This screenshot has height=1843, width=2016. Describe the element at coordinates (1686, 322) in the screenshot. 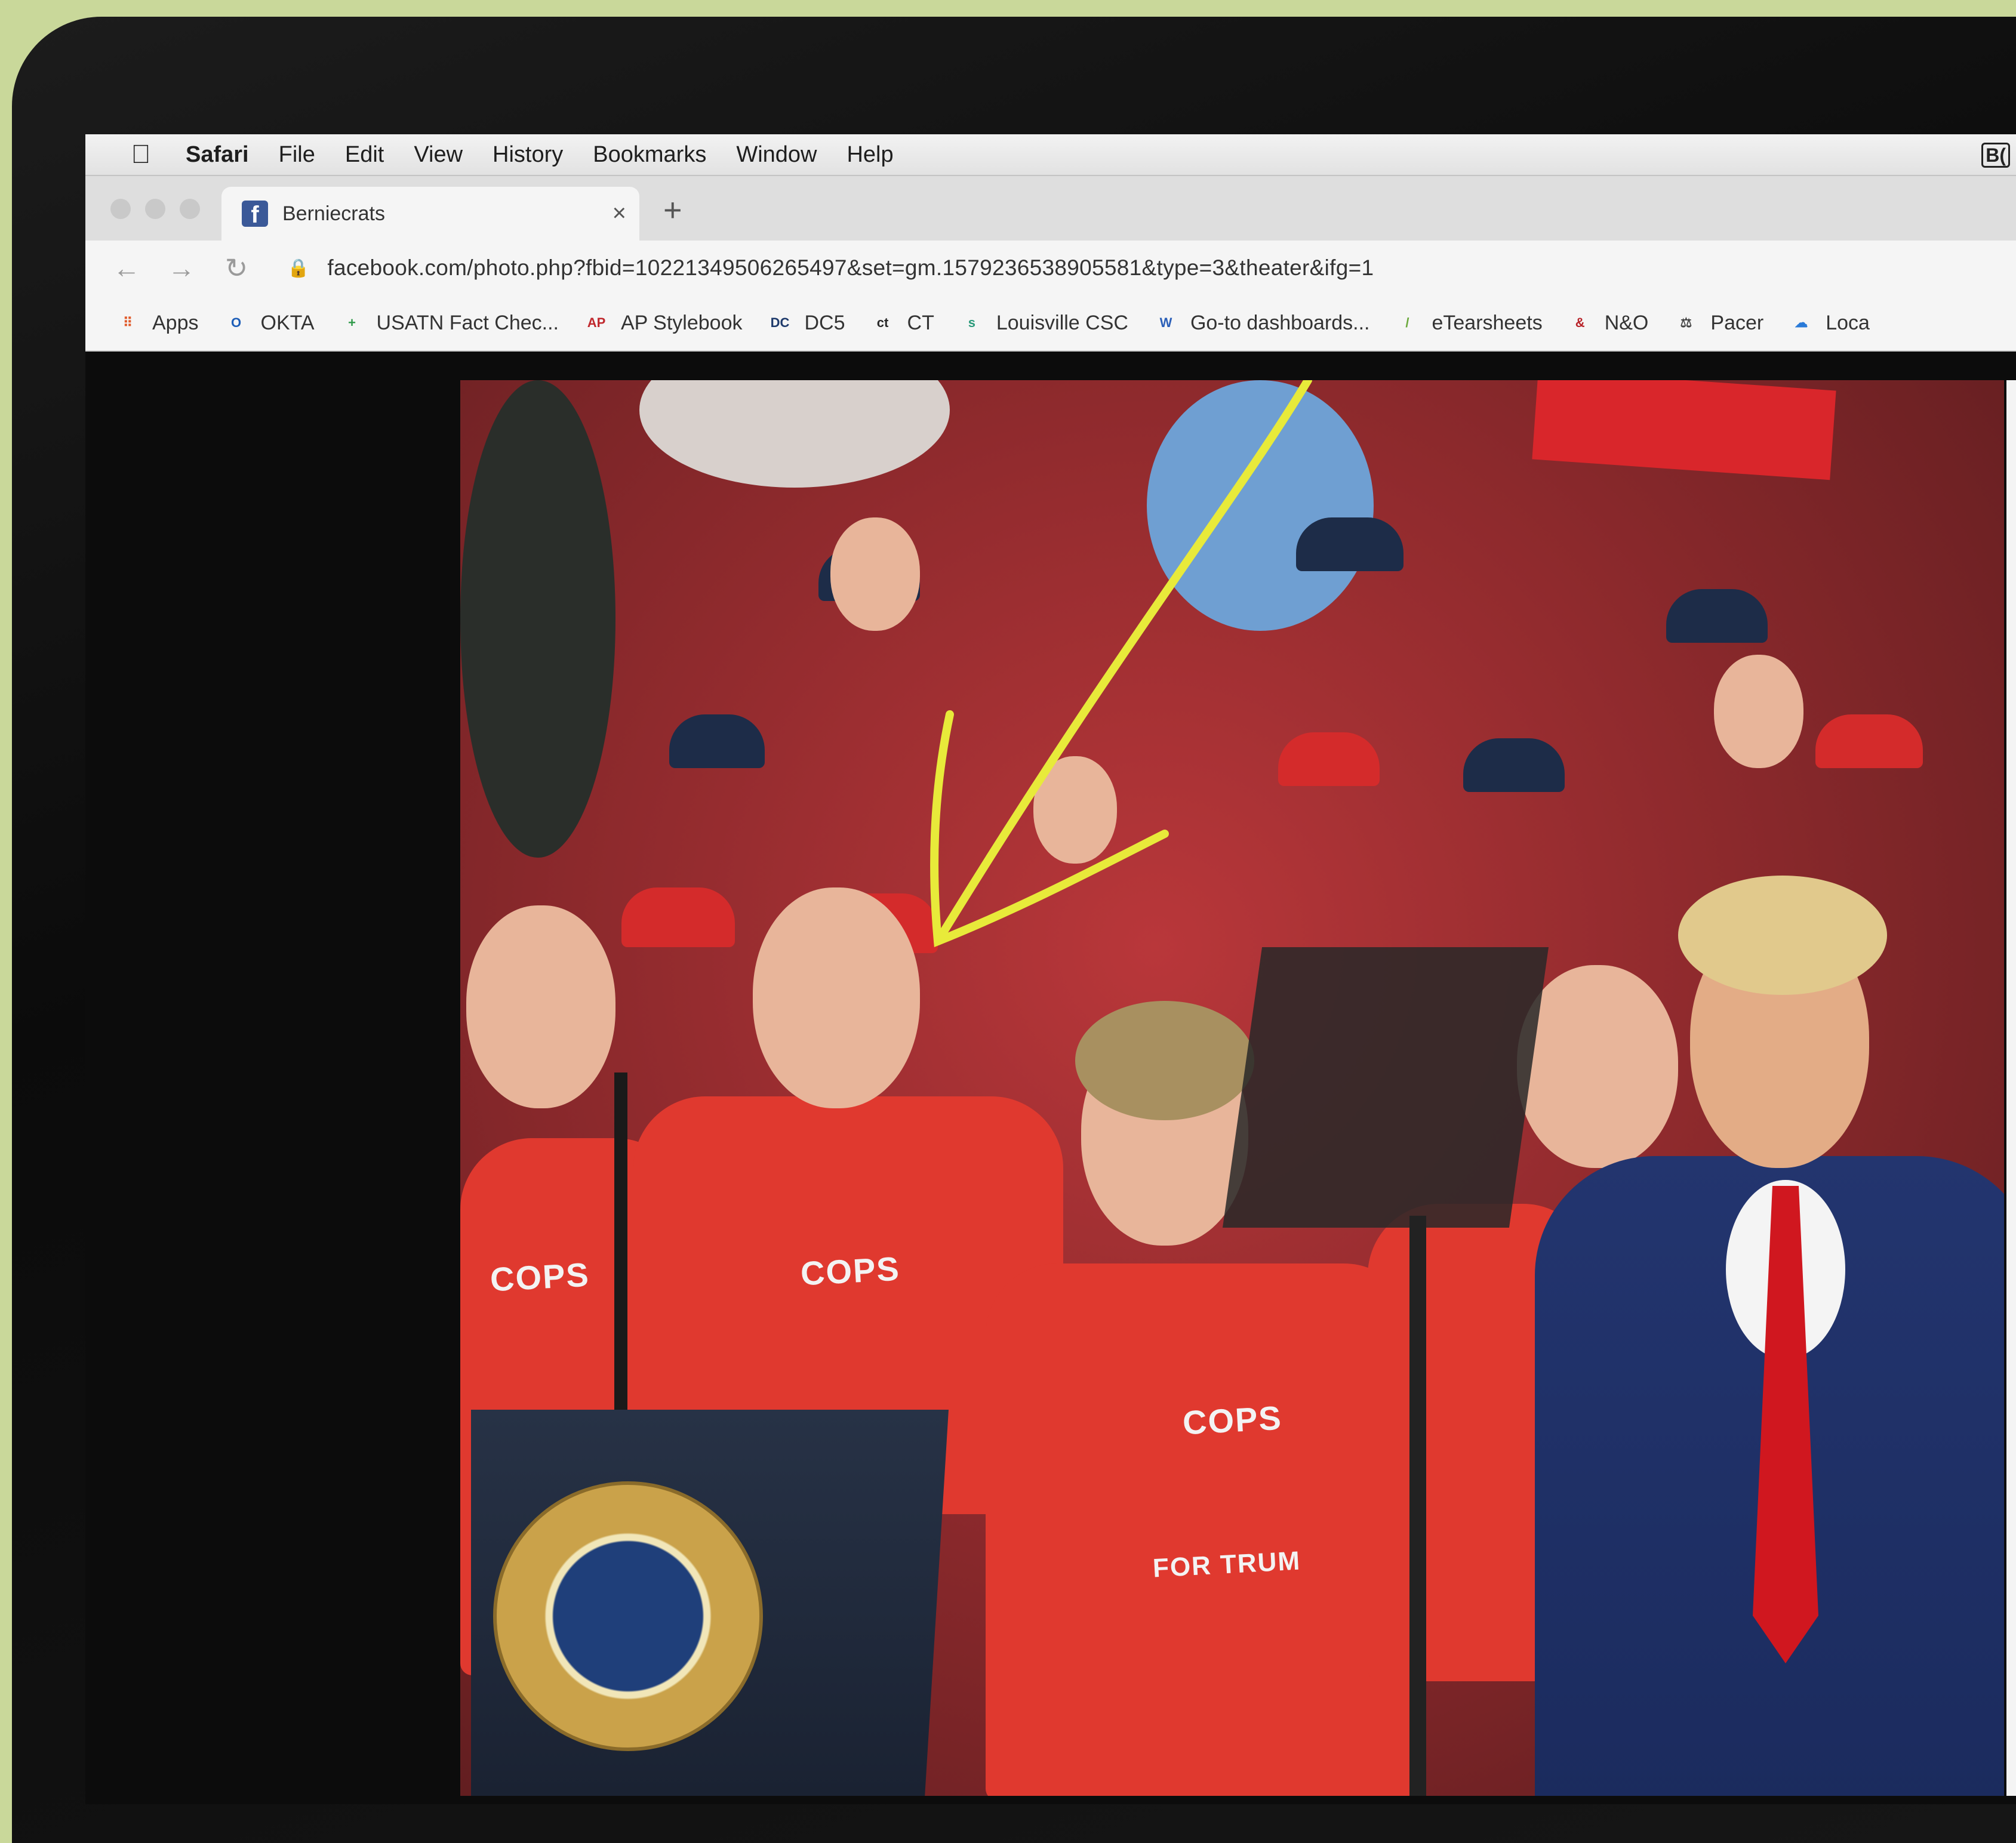

I see `scales-icon: ⚖` at that location.